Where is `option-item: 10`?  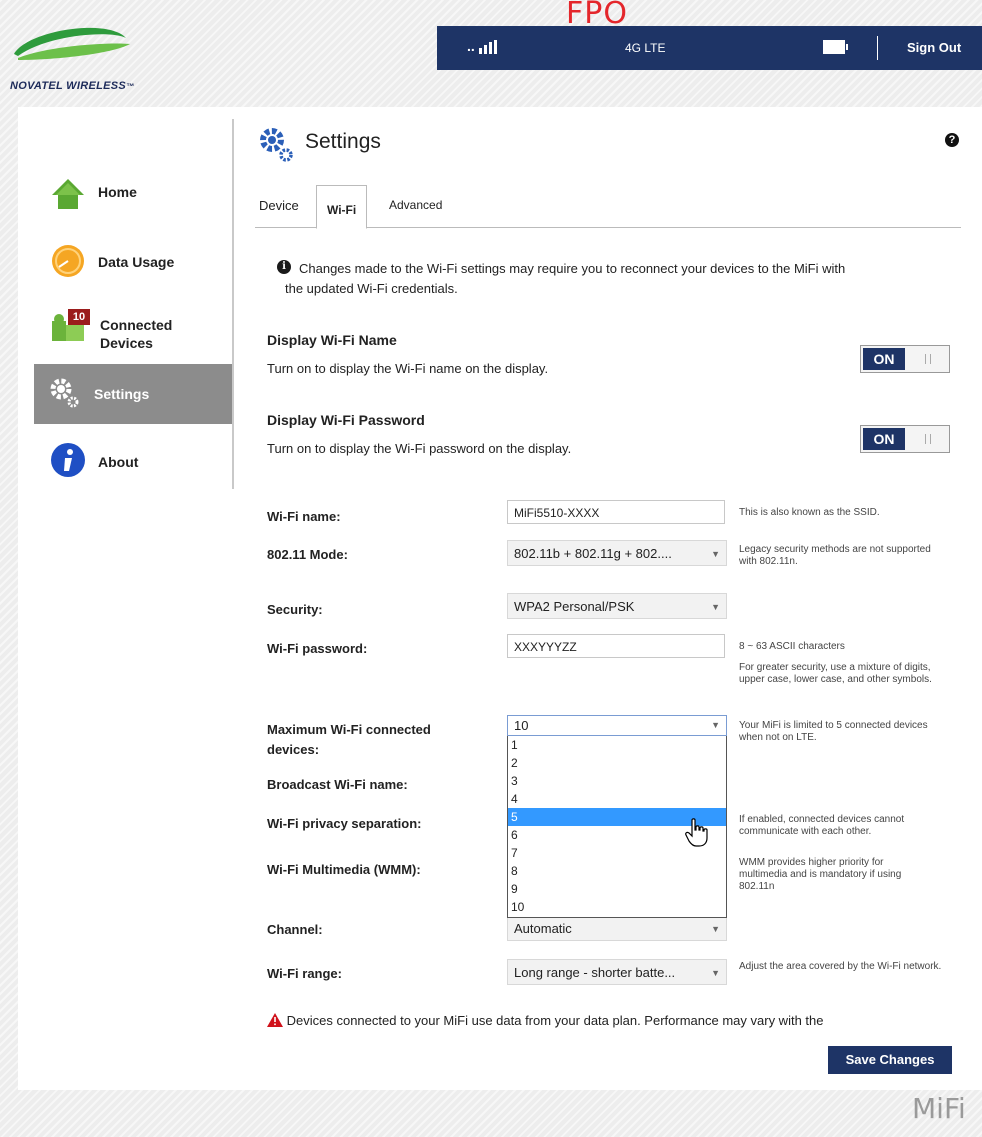 option-item: 10 is located at coordinates (617, 907).